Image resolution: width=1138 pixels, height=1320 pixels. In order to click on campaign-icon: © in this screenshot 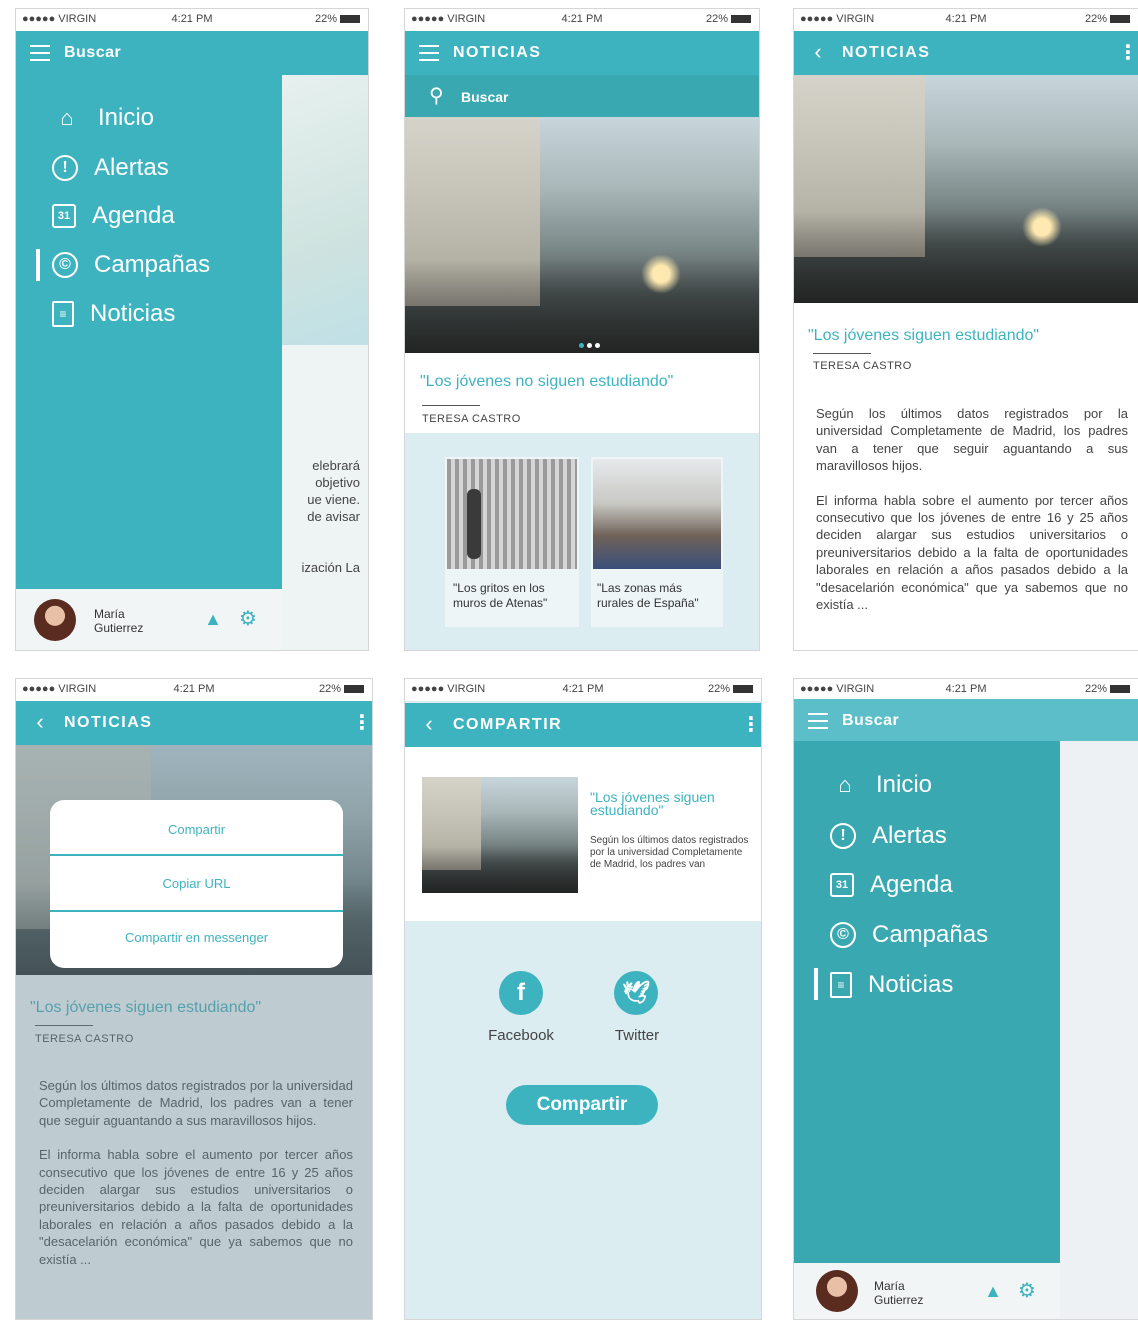, I will do `click(65, 265)`.